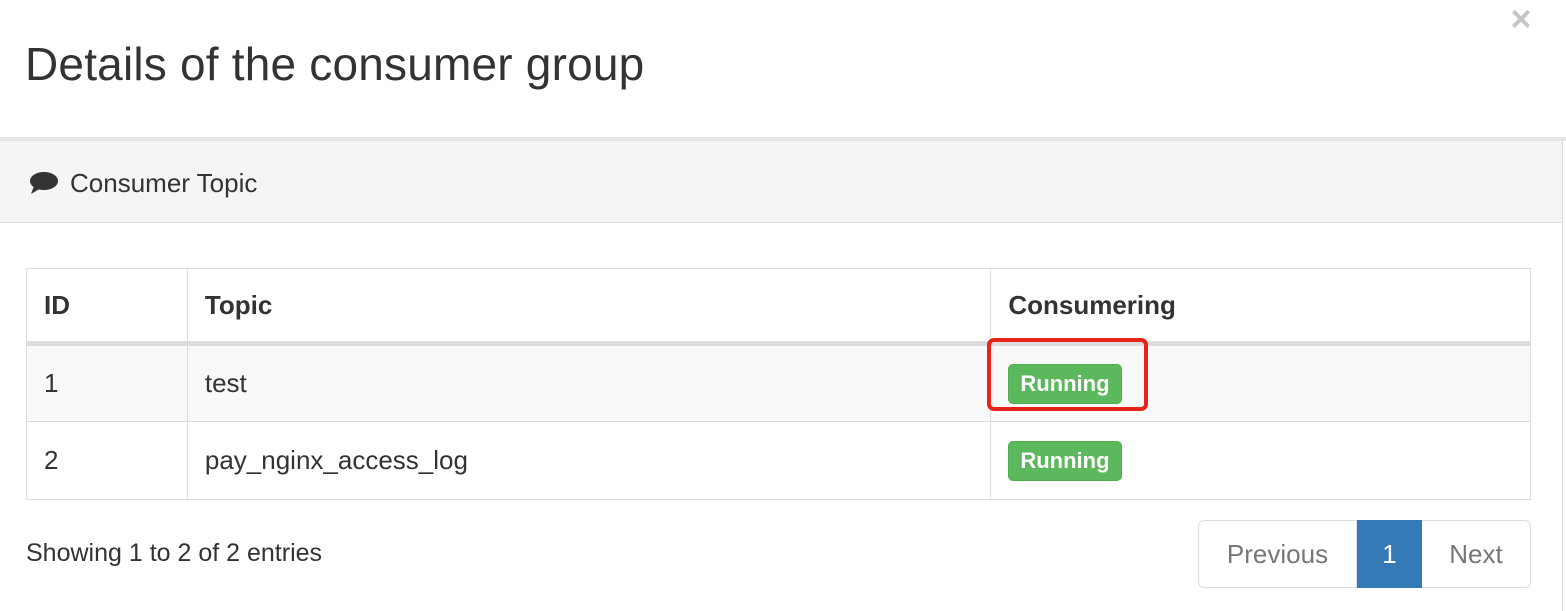  Describe the element at coordinates (589, 307) in the screenshot. I see `column-header-topic: Topic` at that location.